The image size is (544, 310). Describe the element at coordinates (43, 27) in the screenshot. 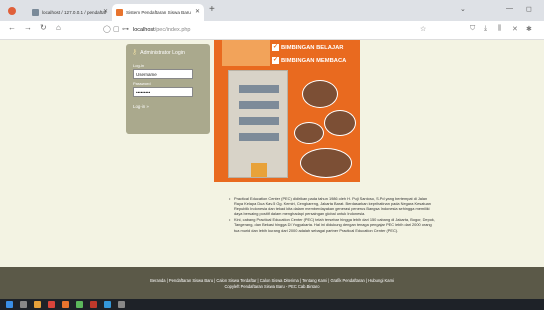

I see `reload-icon: ↻` at that location.